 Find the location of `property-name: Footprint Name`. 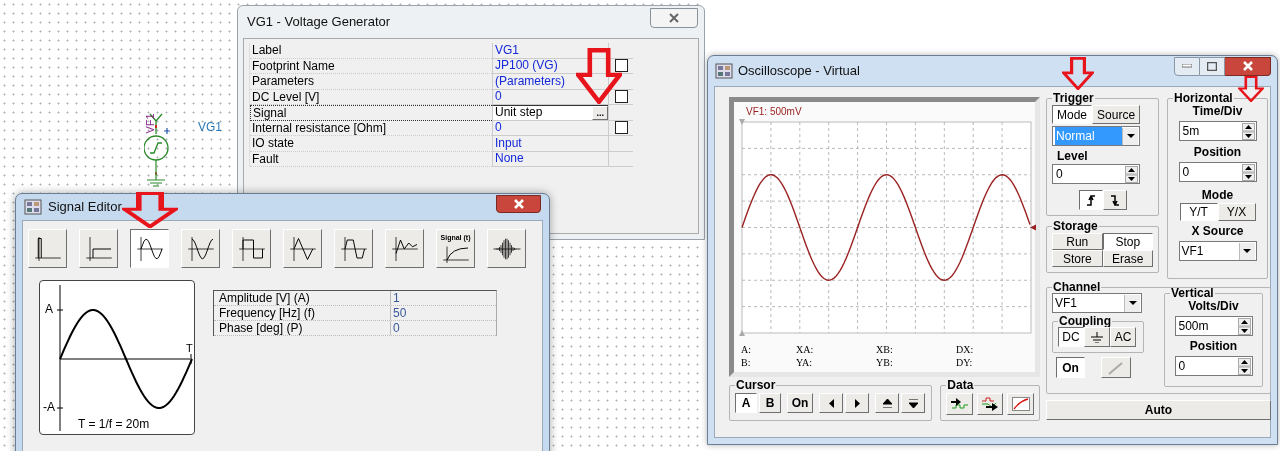

property-name: Footprint Name is located at coordinates (371, 66).